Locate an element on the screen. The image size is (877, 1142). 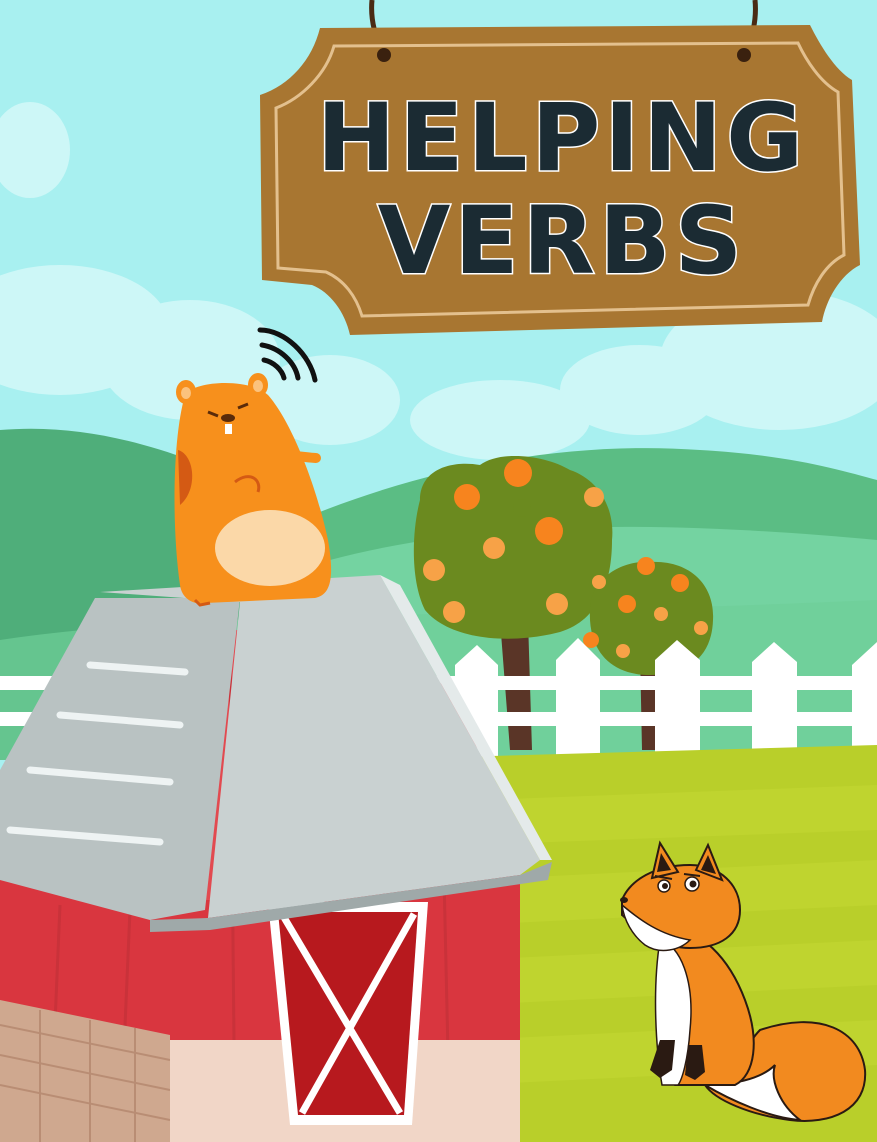
title-line-1: HELPING is located at coordinates (561, 138).